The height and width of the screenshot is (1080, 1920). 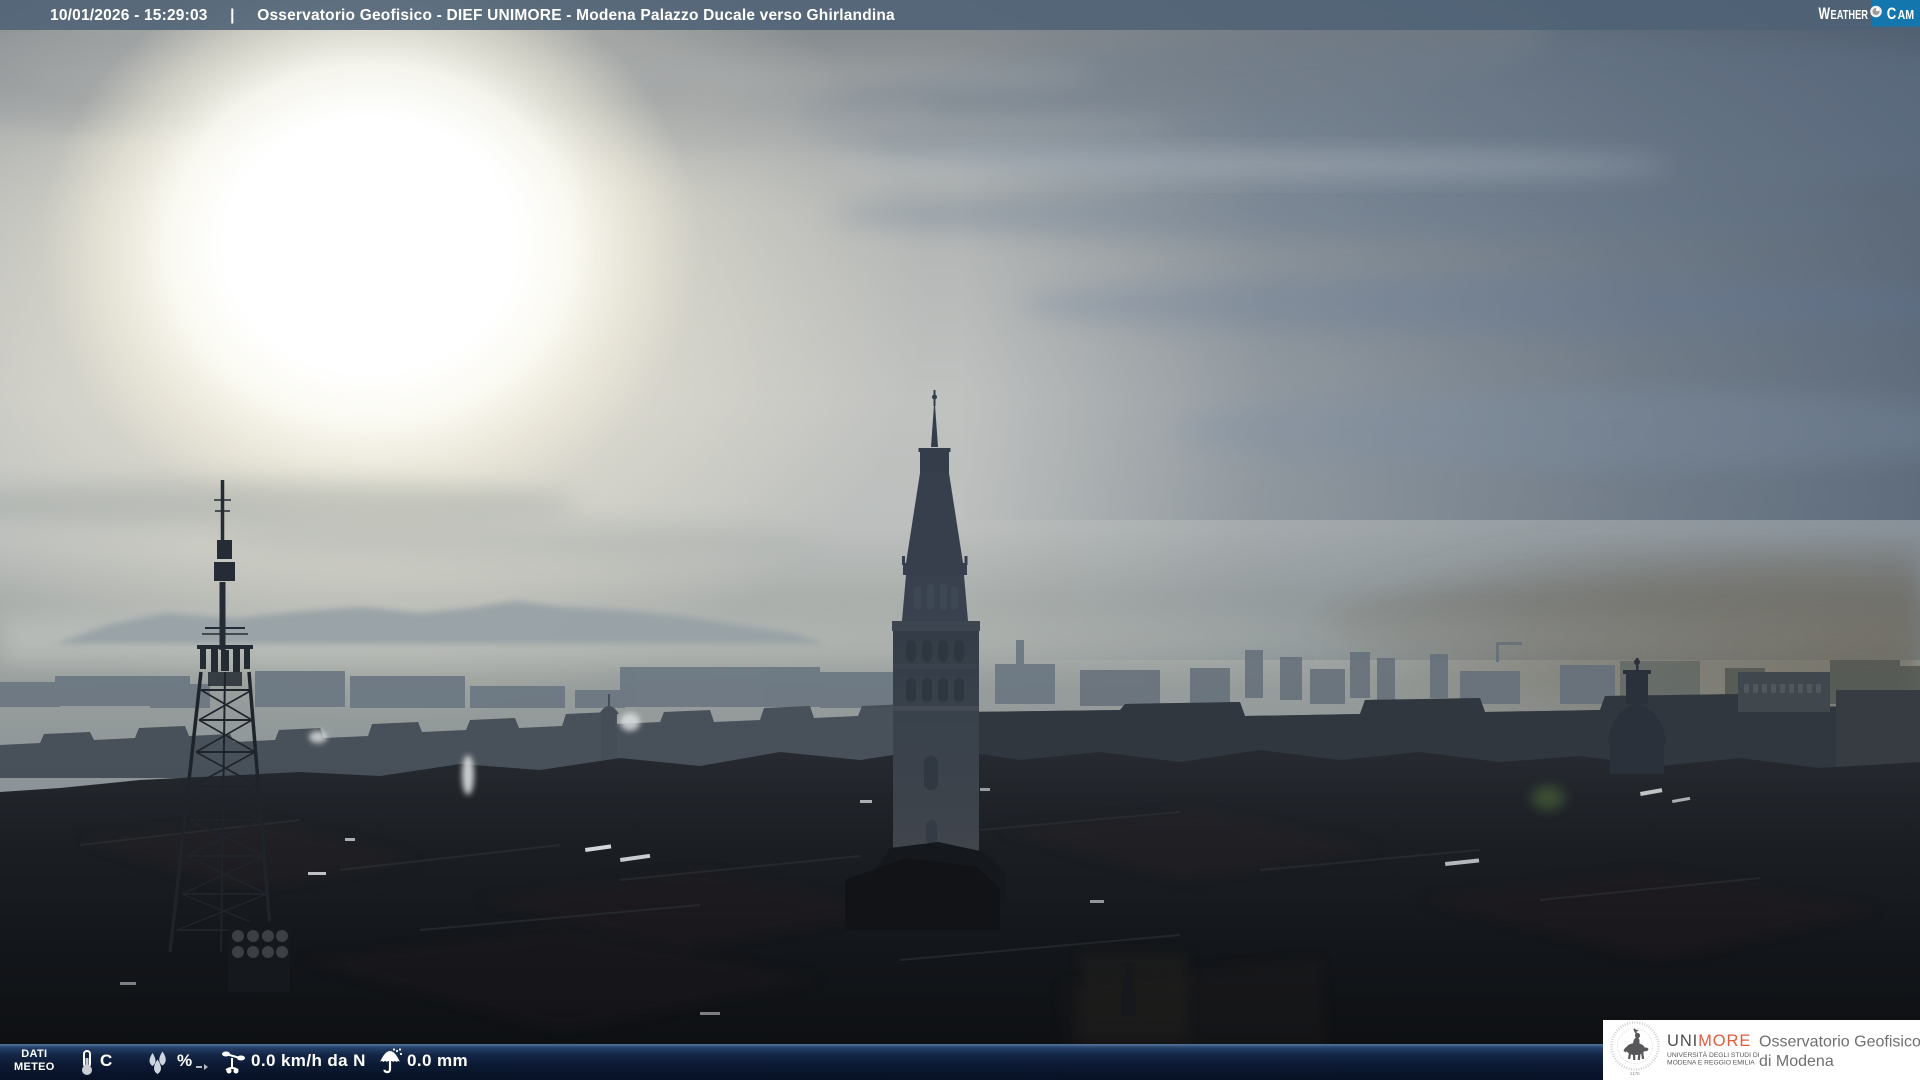 What do you see at coordinates (1709, 1041) in the screenshot?
I see `svg-text: UNIMORE` at bounding box center [1709, 1041].